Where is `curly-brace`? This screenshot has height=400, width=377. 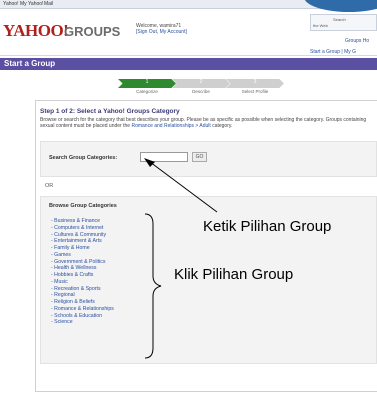
curly-brace is located at coordinates (153, 286).